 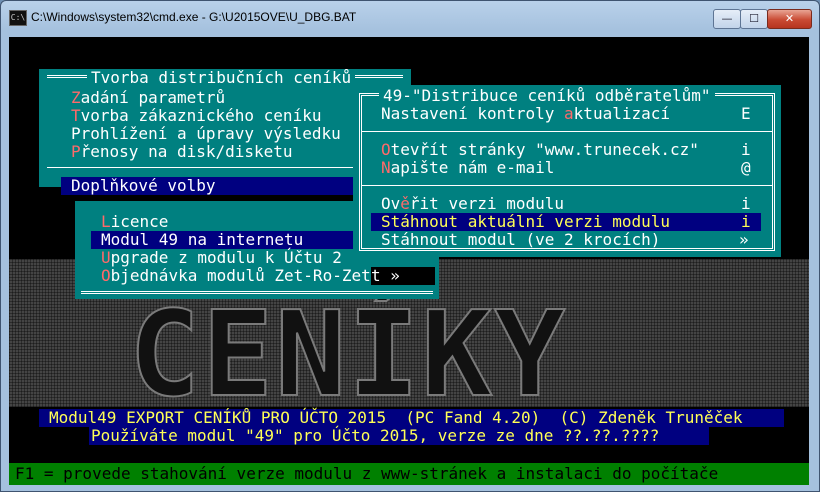 I want to click on distribuce-title: 49-"Distribuce ceníků odběratelům", so click(x=547, y=96).